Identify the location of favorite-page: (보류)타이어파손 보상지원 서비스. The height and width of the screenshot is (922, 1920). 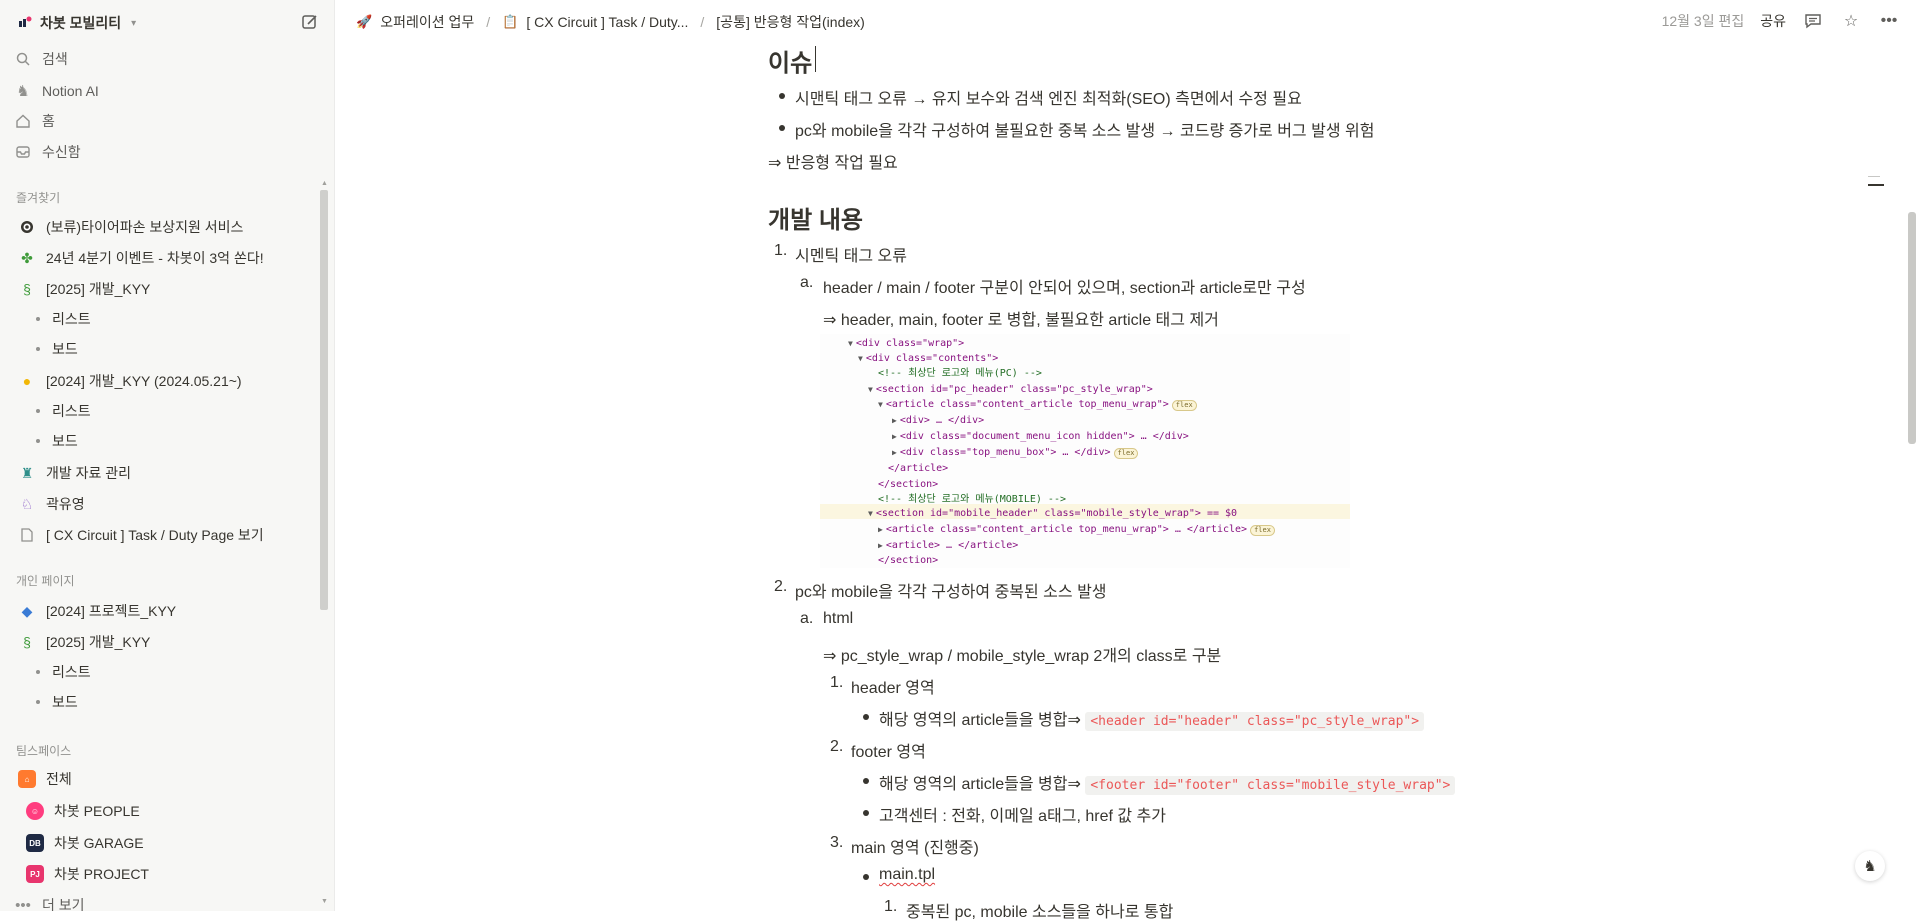
(163, 227).